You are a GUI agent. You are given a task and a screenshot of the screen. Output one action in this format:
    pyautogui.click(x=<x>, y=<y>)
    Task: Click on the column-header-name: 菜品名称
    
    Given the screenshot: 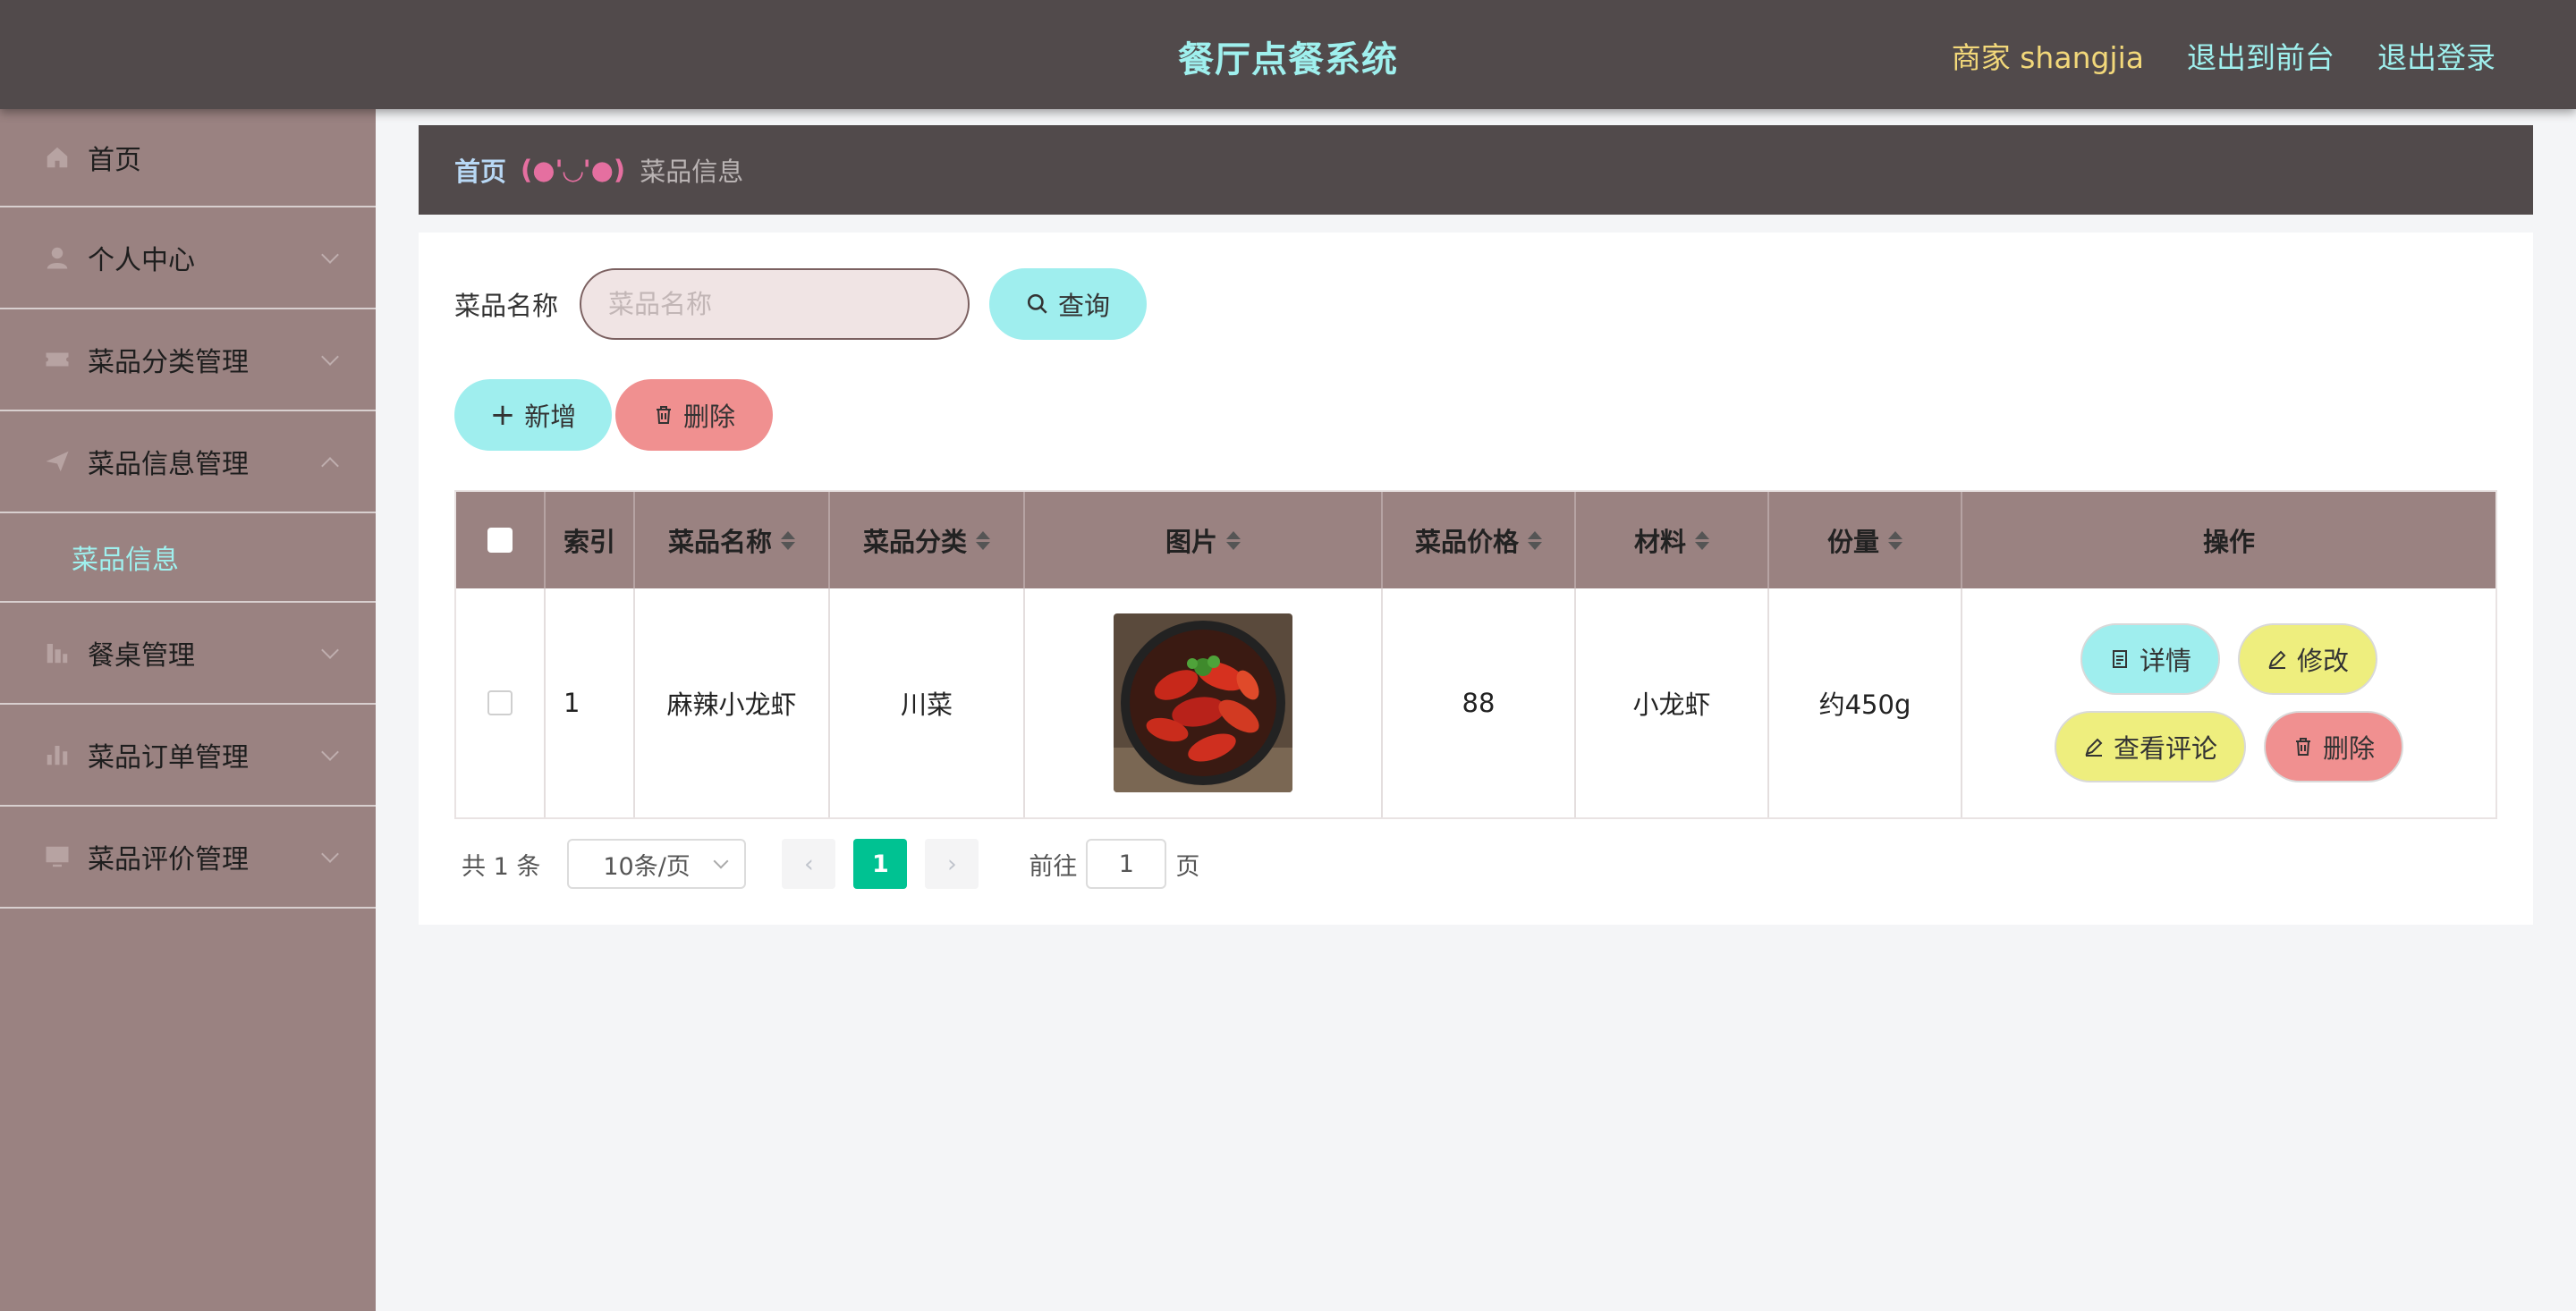 What is the action you would take?
    pyautogui.click(x=732, y=540)
    